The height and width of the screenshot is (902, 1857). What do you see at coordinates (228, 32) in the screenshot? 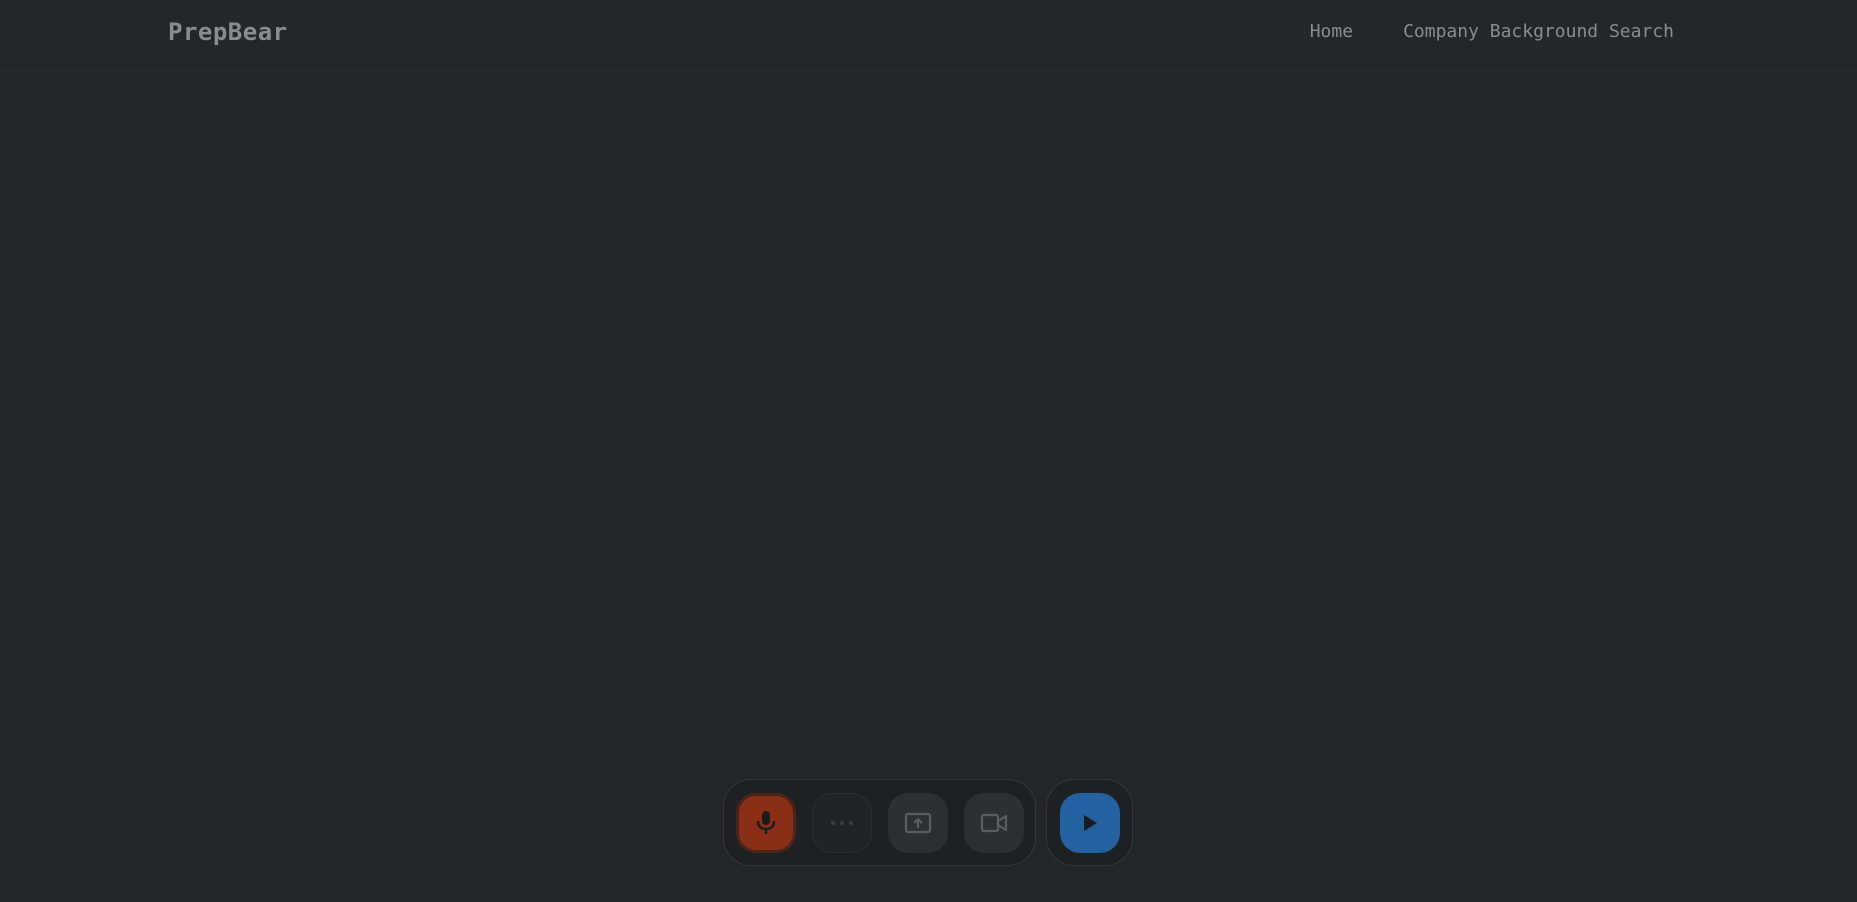
I see `brand-logo: PrepBear` at bounding box center [228, 32].